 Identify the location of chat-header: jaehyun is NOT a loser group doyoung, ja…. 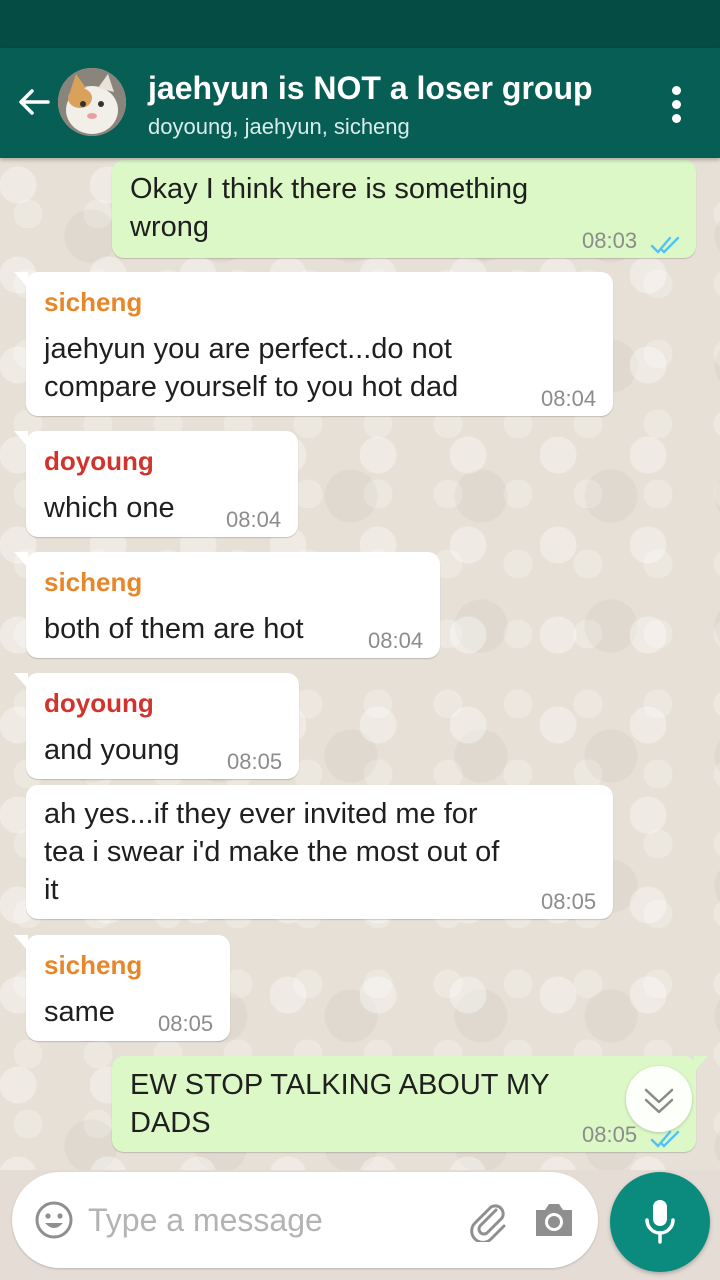
(360, 103).